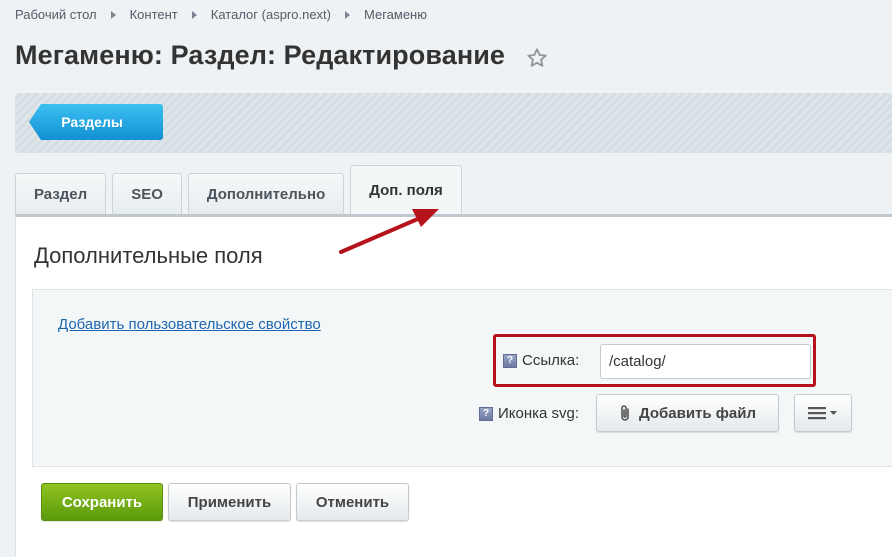  I want to click on icon-svg-field-row: ? Иконка svg:, so click(529, 413).